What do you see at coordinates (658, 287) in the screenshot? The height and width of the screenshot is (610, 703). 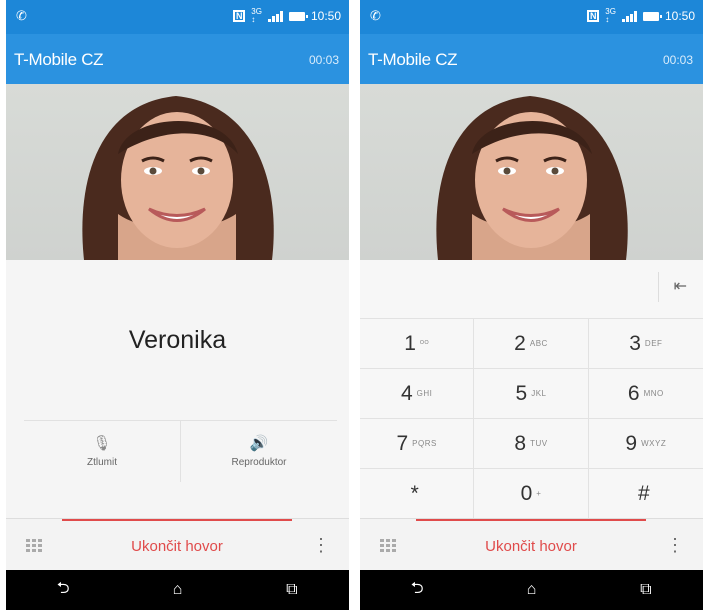 I see `dial-divider` at bounding box center [658, 287].